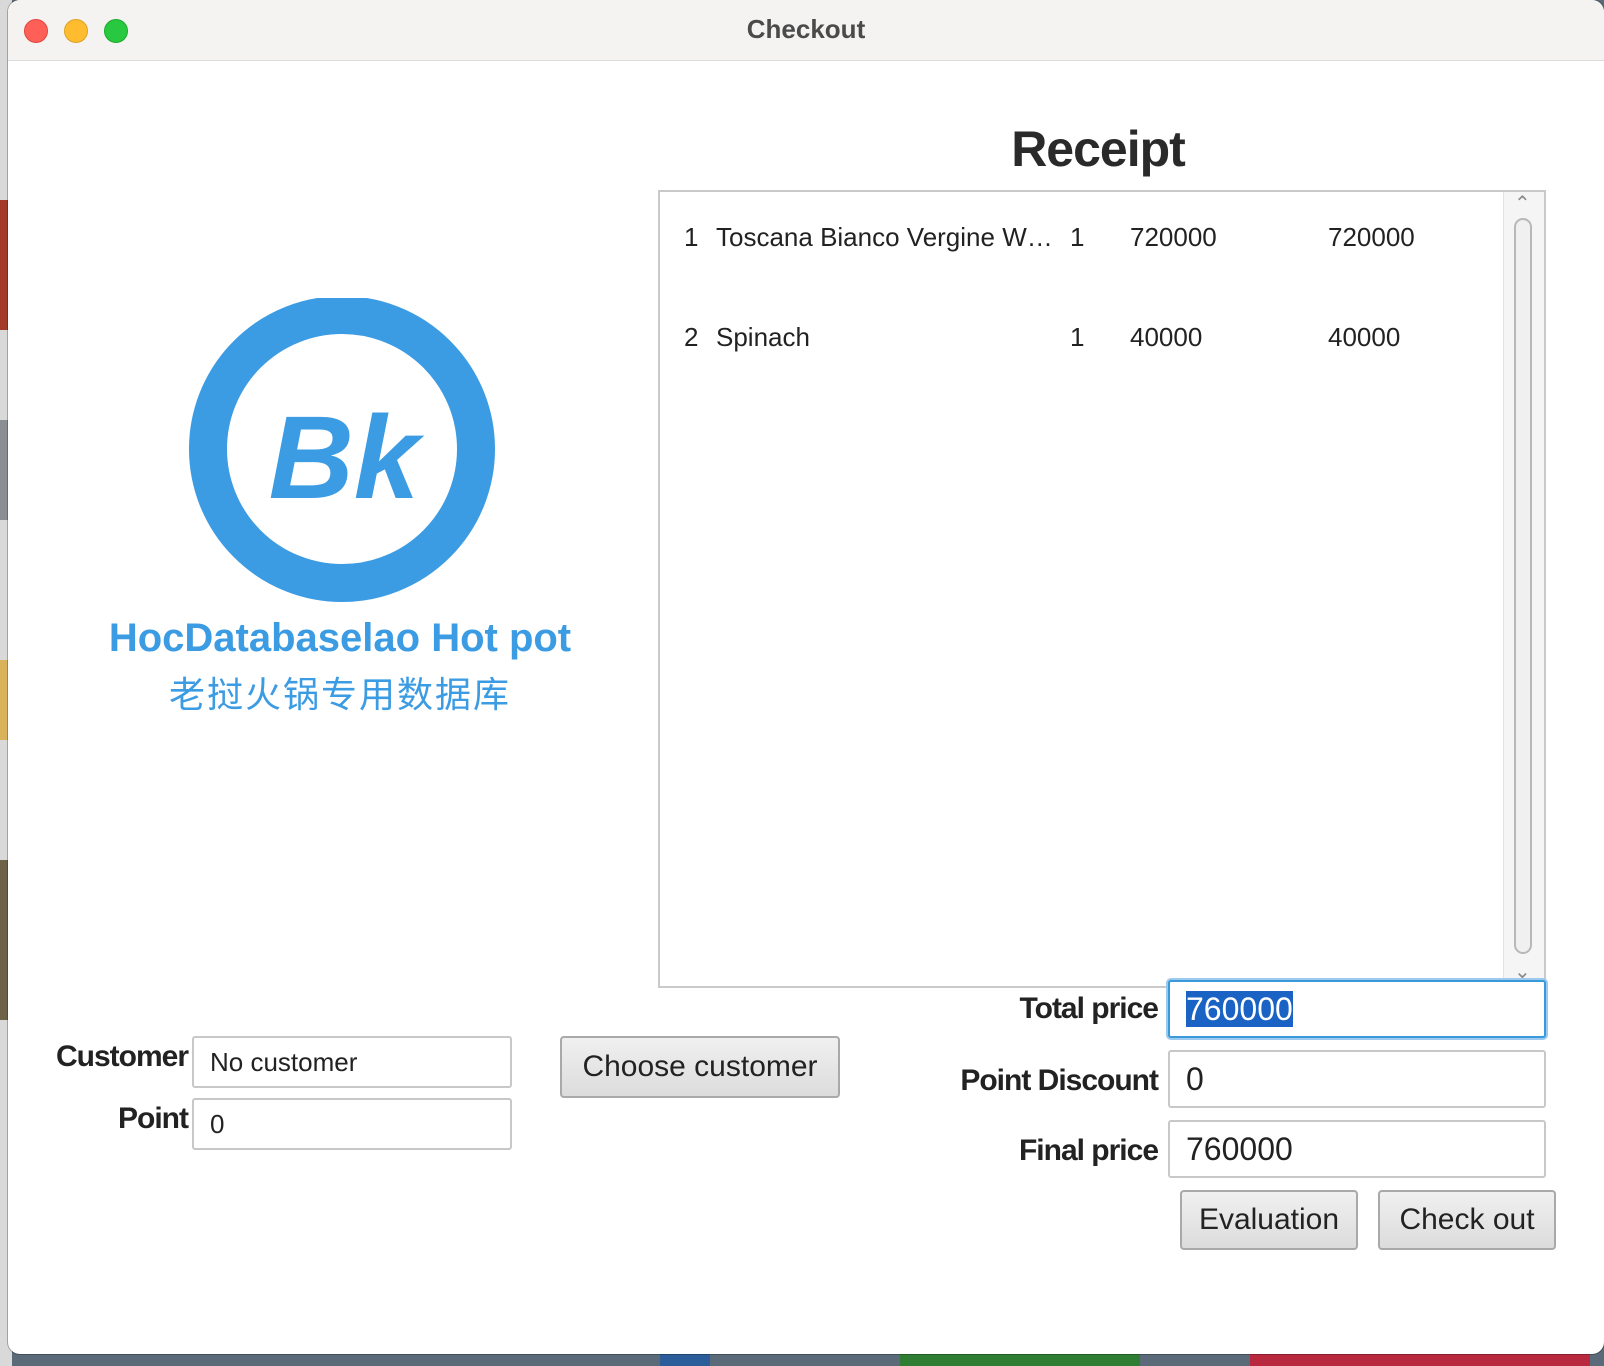 This screenshot has height=1366, width=1604. I want to click on row-total: 40000, so click(1364, 337).